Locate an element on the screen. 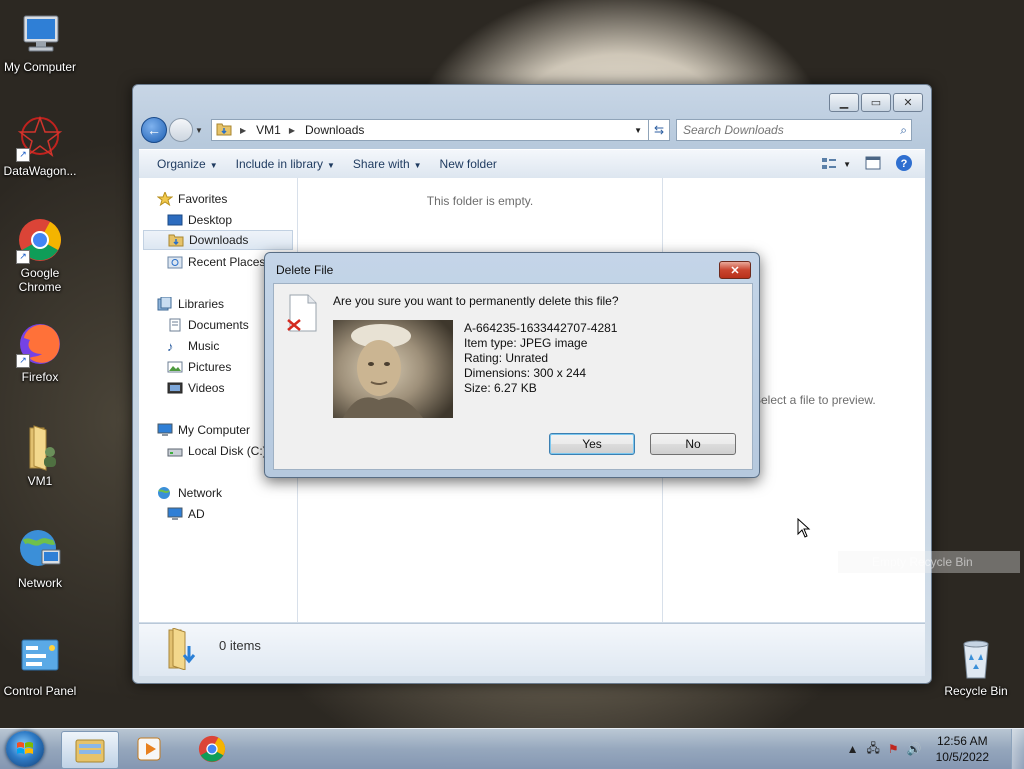 The image size is (1024, 769). nav-my-computer: My Computer is located at coordinates (203, 430).